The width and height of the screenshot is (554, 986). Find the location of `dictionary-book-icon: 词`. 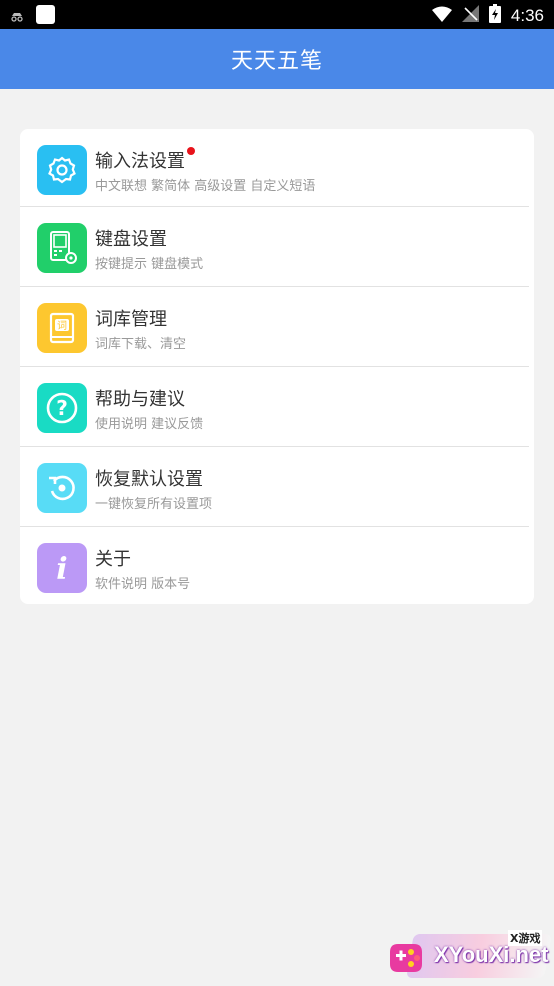

dictionary-book-icon: 词 is located at coordinates (62, 328).